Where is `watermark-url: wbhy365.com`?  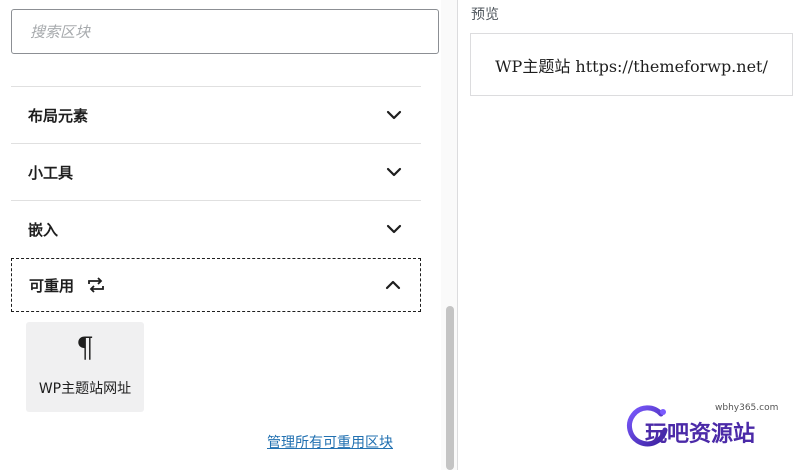
watermark-url: wbhy365.com is located at coordinates (747, 408).